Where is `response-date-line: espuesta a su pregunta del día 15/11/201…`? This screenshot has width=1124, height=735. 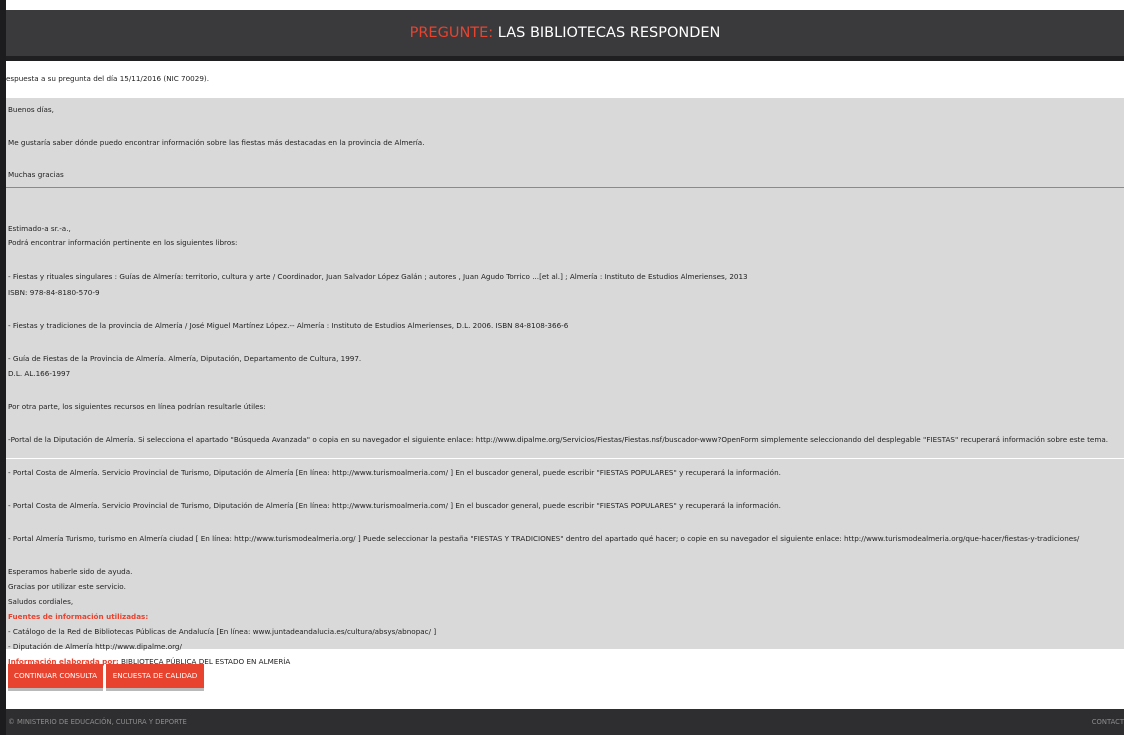
response-date-line: espuesta a su pregunta del día 15/11/201… is located at coordinates (107, 78).